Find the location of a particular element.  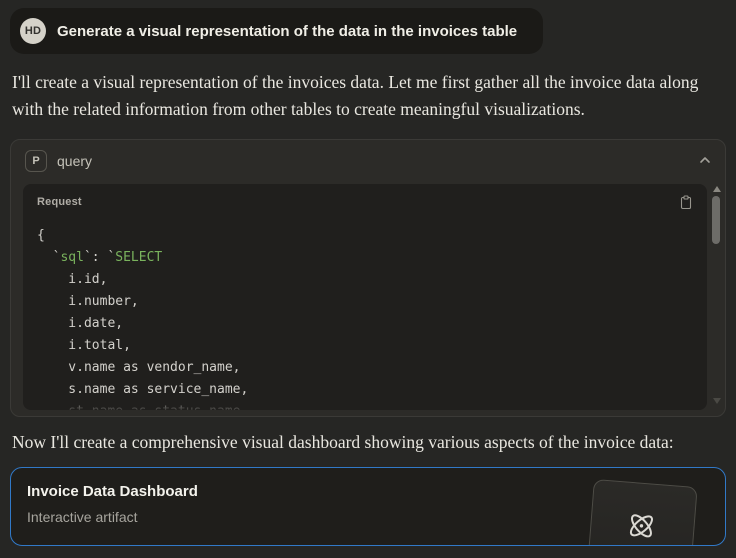

chevron-up-icon is located at coordinates (705, 160).